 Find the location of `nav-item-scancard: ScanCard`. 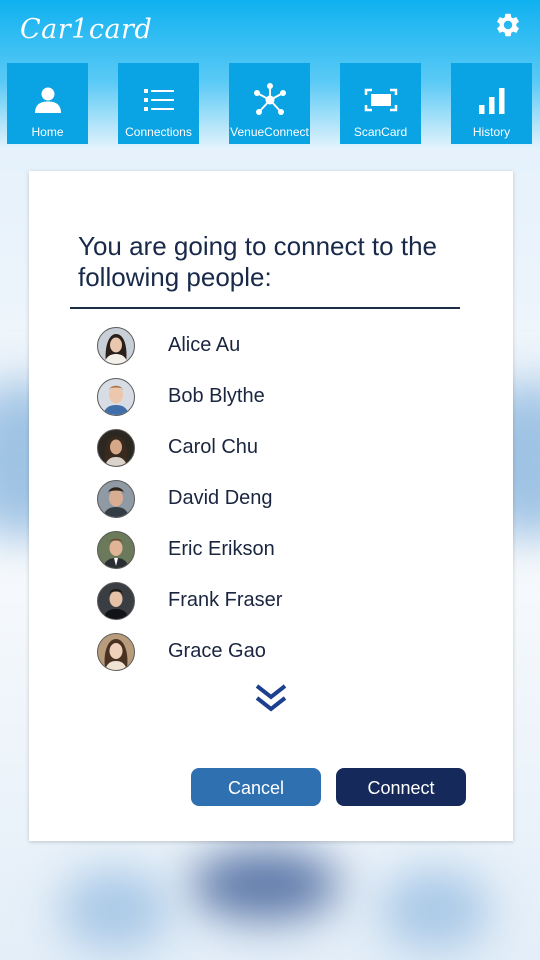

nav-item-scancard: ScanCard is located at coordinates (380, 103).